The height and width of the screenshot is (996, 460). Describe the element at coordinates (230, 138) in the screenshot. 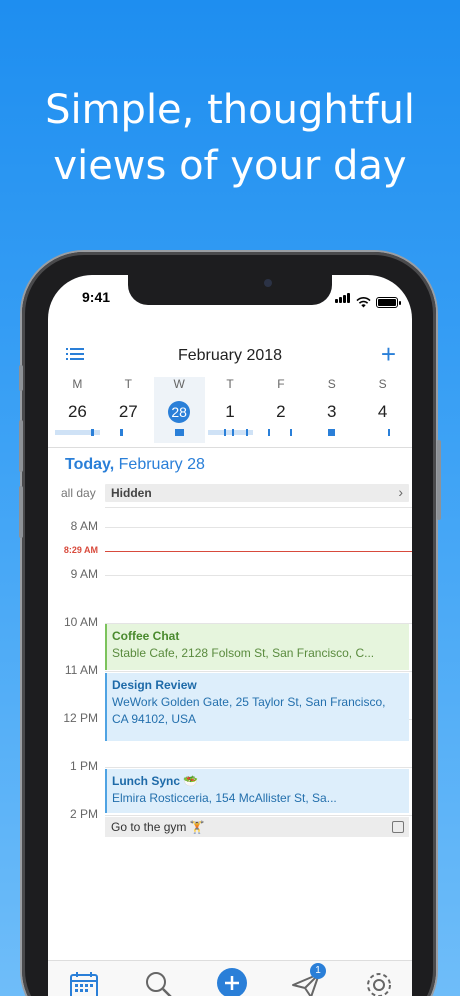

I see `promo-headline: Simple, thoughtful views of your day` at that location.